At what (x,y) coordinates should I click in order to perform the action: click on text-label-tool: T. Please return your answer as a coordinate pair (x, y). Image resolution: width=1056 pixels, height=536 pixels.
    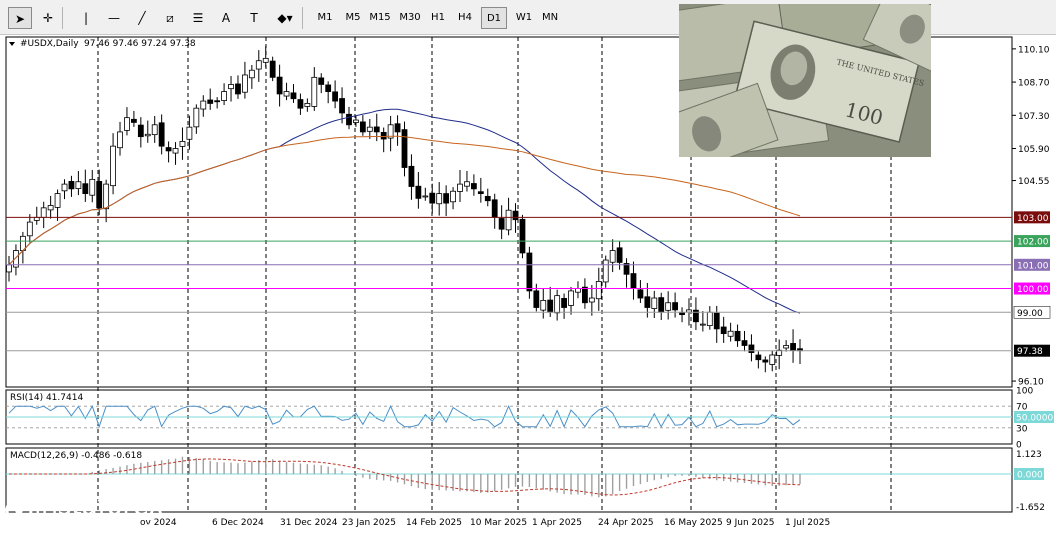
    Looking at the image, I should click on (254, 18).